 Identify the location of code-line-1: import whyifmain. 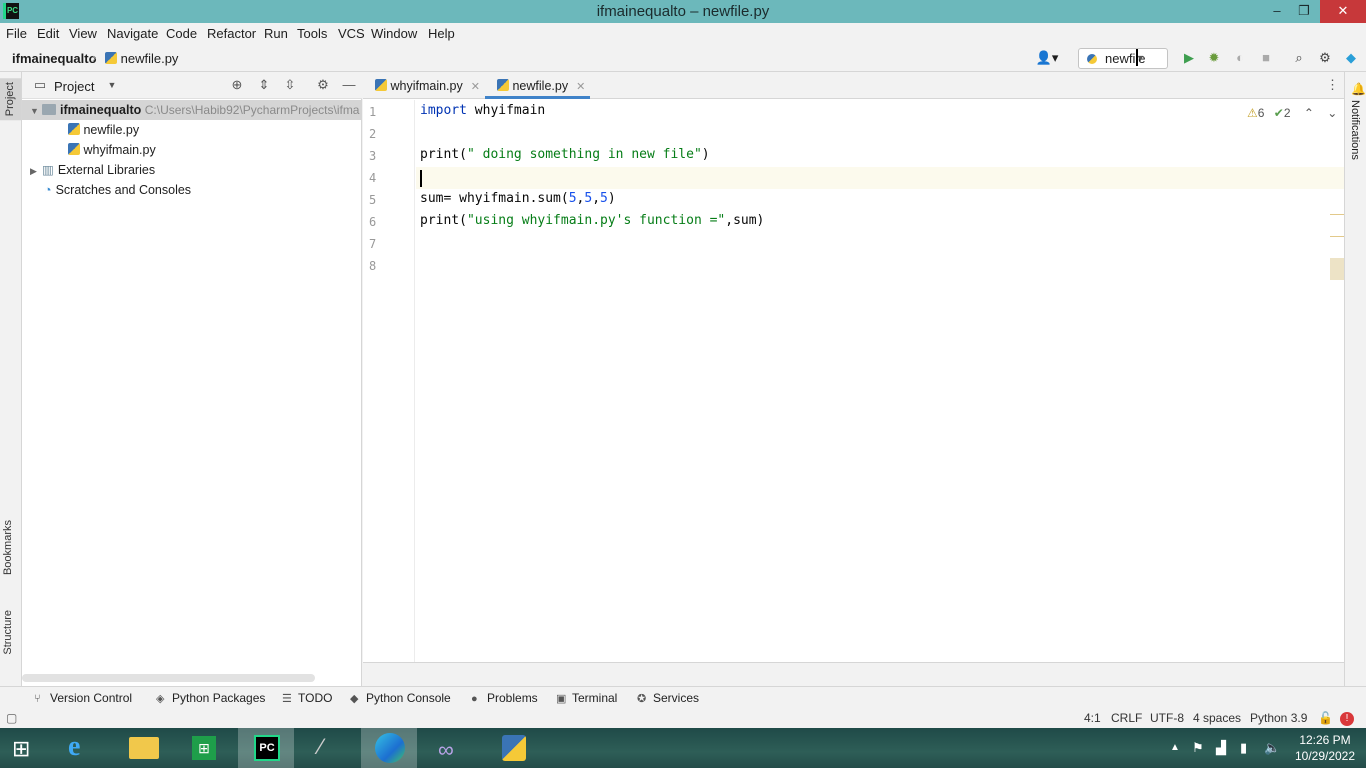
(482, 110).